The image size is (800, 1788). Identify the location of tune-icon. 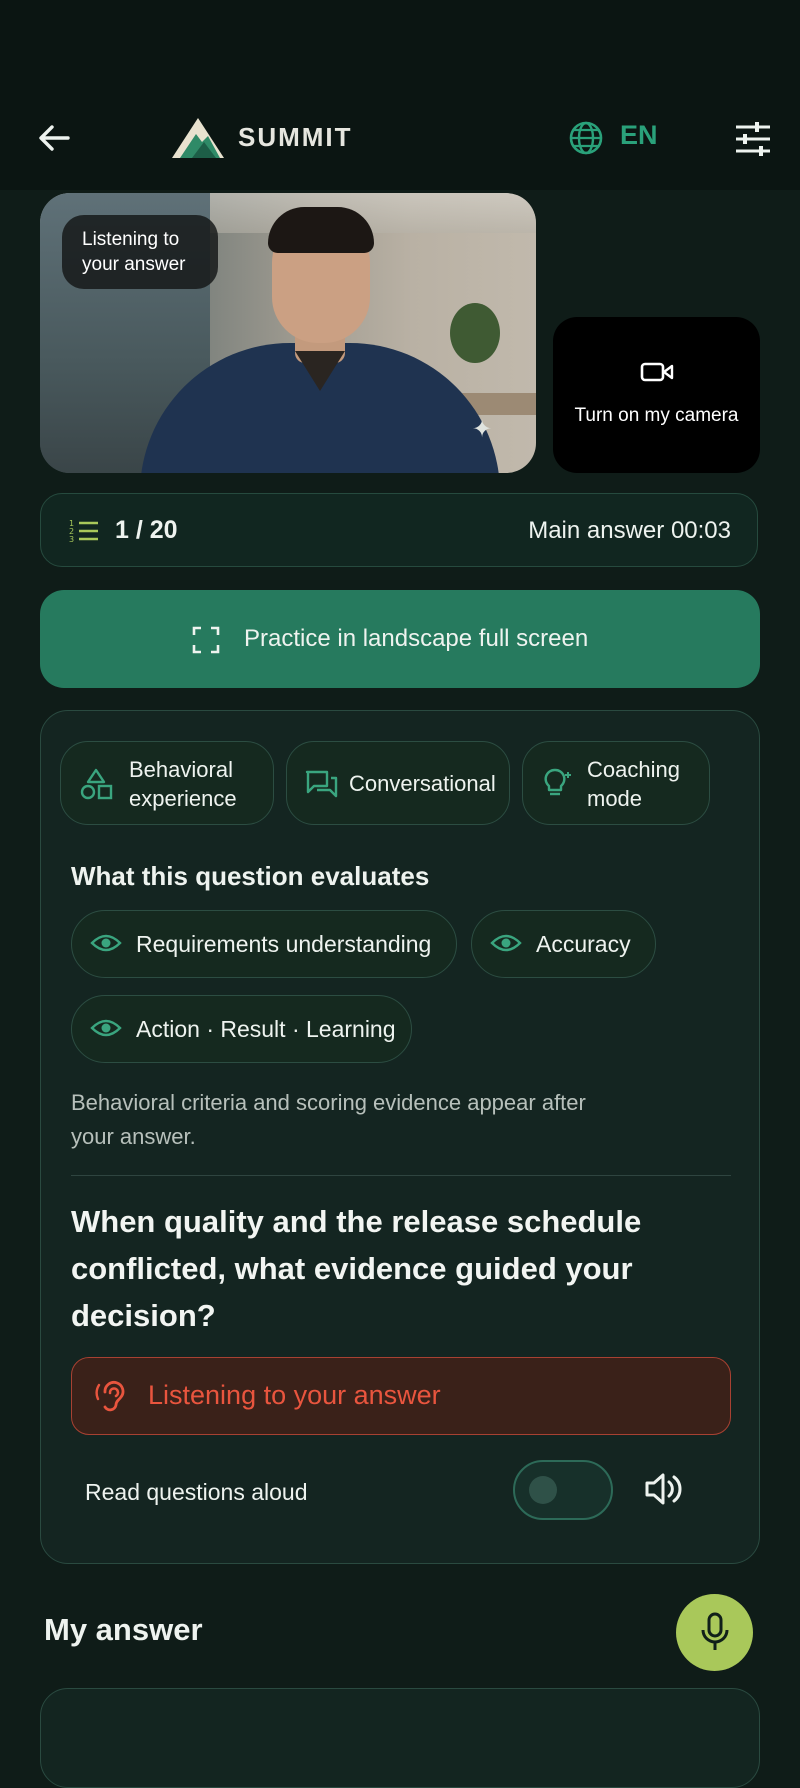
(753, 139).